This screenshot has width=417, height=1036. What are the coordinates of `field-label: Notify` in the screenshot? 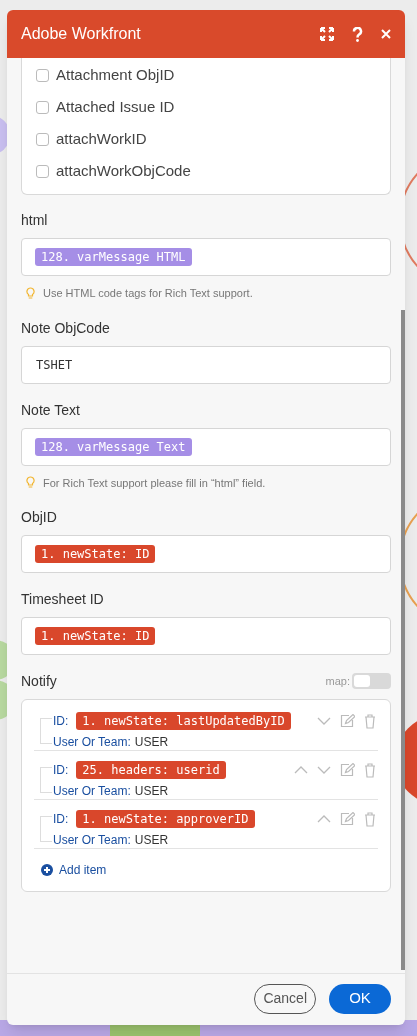 It's located at (39, 681).